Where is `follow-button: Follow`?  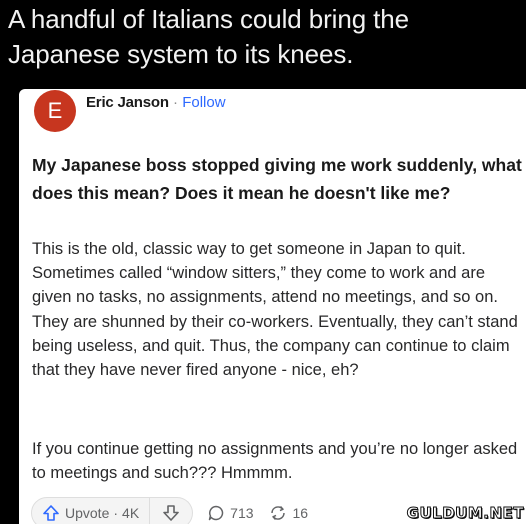
follow-button: Follow is located at coordinates (203, 102).